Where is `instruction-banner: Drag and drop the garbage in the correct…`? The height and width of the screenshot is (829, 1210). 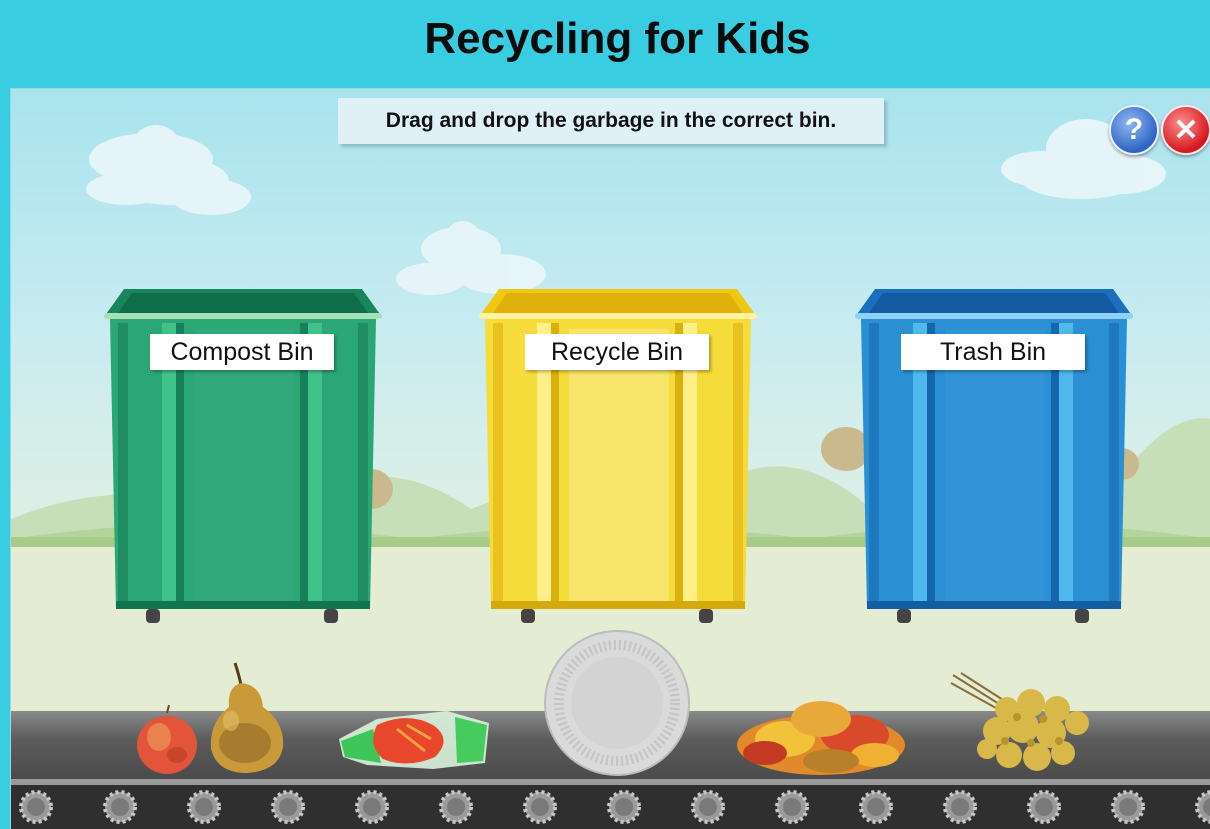
instruction-banner: Drag and drop the garbage in the correct… is located at coordinates (611, 121).